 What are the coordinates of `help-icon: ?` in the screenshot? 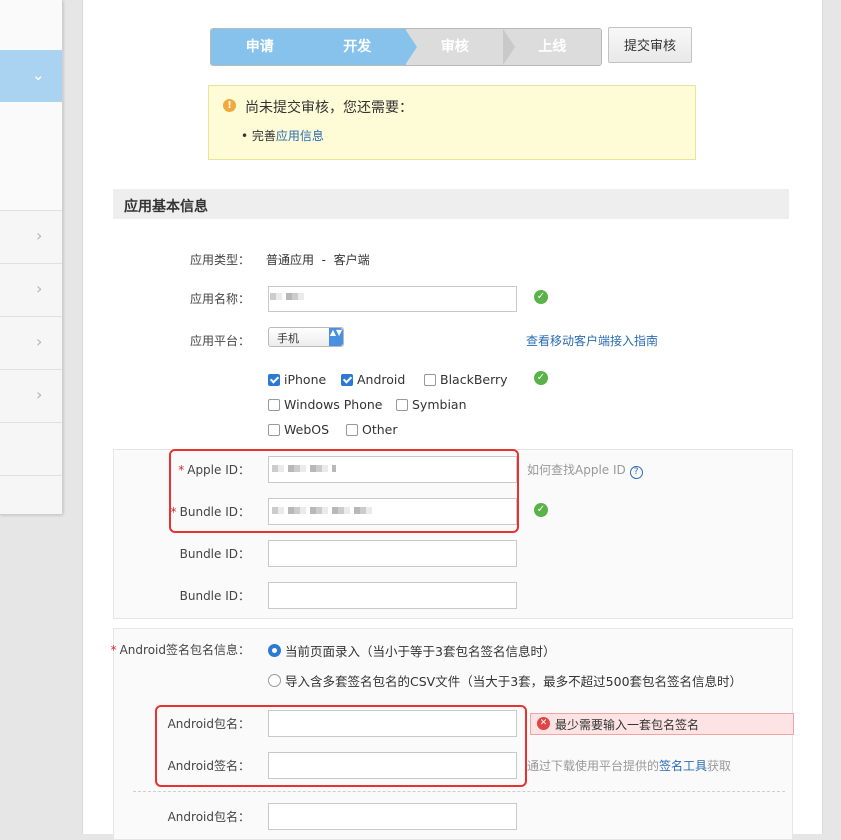 It's located at (636, 472).